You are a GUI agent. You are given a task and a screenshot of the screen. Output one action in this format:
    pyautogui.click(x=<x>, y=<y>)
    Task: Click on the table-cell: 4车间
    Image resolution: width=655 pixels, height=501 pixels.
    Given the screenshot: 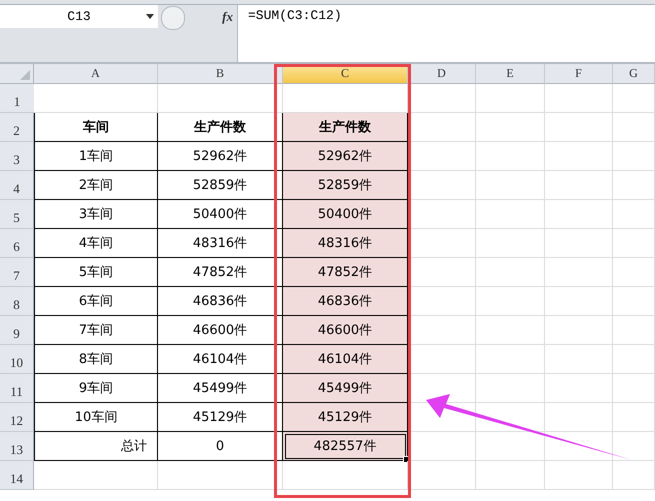 What is the action you would take?
    pyautogui.click(x=96, y=243)
    